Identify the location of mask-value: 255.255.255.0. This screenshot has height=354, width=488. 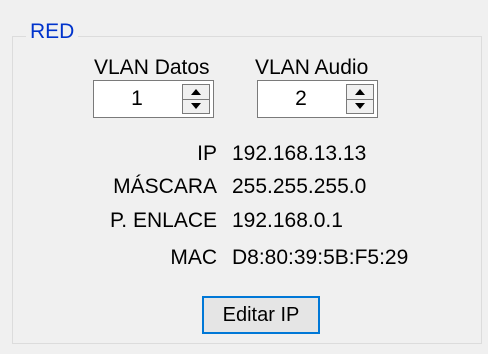
(299, 186).